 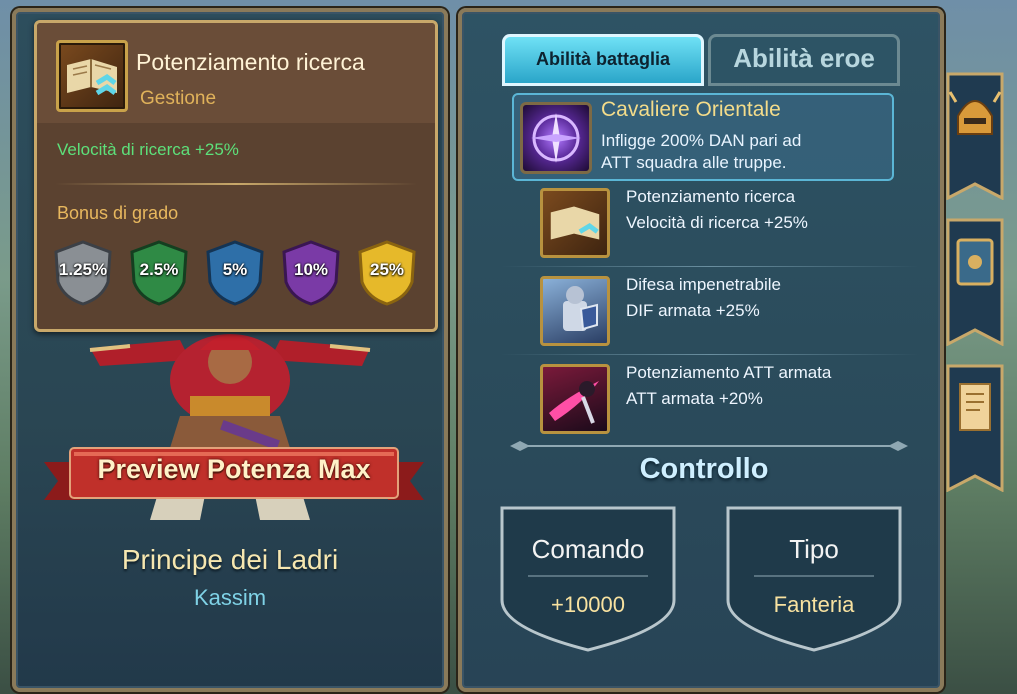 I want to click on preview-label: Preview Potenza Max, so click(x=234, y=469).